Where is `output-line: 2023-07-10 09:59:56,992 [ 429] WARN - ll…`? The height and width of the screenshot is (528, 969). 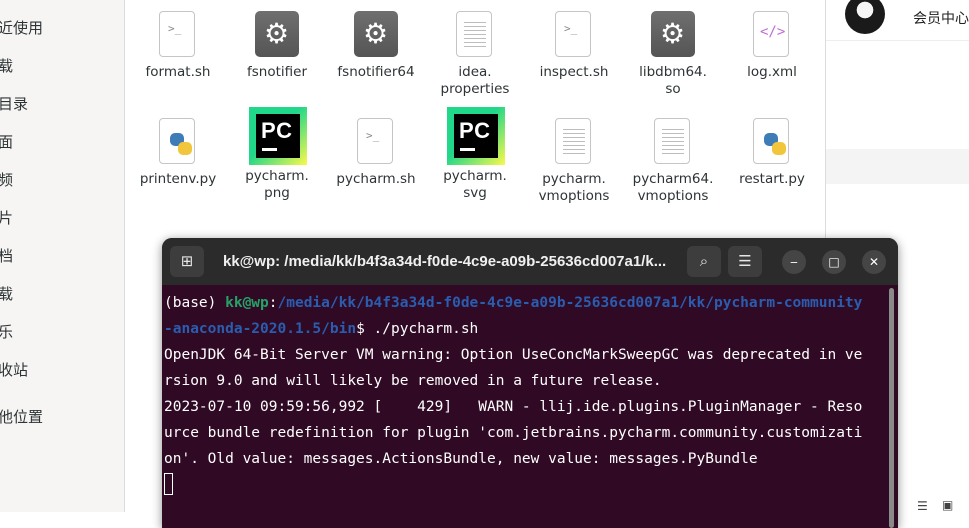 output-line: 2023-07-10 09:59:56,992 [ 429] WARN - ll… is located at coordinates (513, 407).